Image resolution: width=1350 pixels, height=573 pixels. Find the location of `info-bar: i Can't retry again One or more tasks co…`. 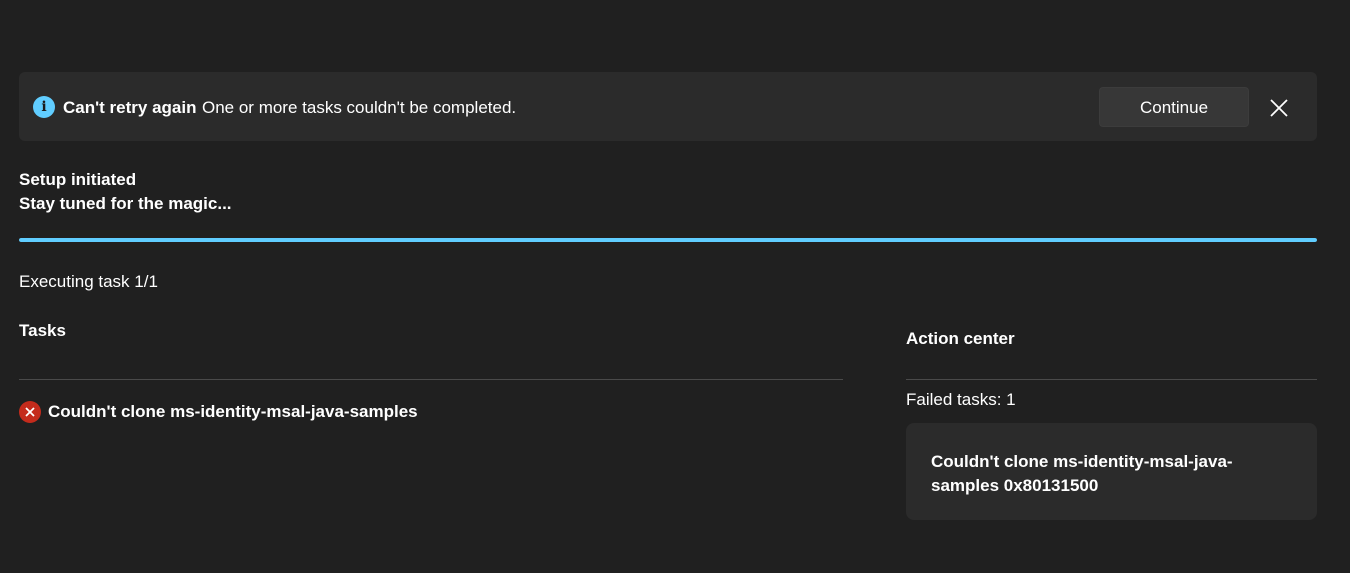

info-bar: i Can't retry again One or more tasks co… is located at coordinates (668, 106).